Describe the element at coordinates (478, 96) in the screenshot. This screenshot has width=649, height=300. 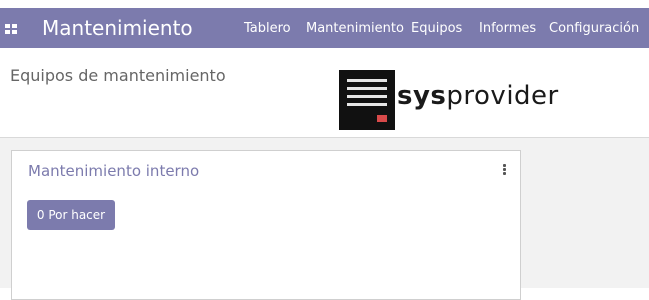
I see `logo-wordmark: sysprovider` at that location.